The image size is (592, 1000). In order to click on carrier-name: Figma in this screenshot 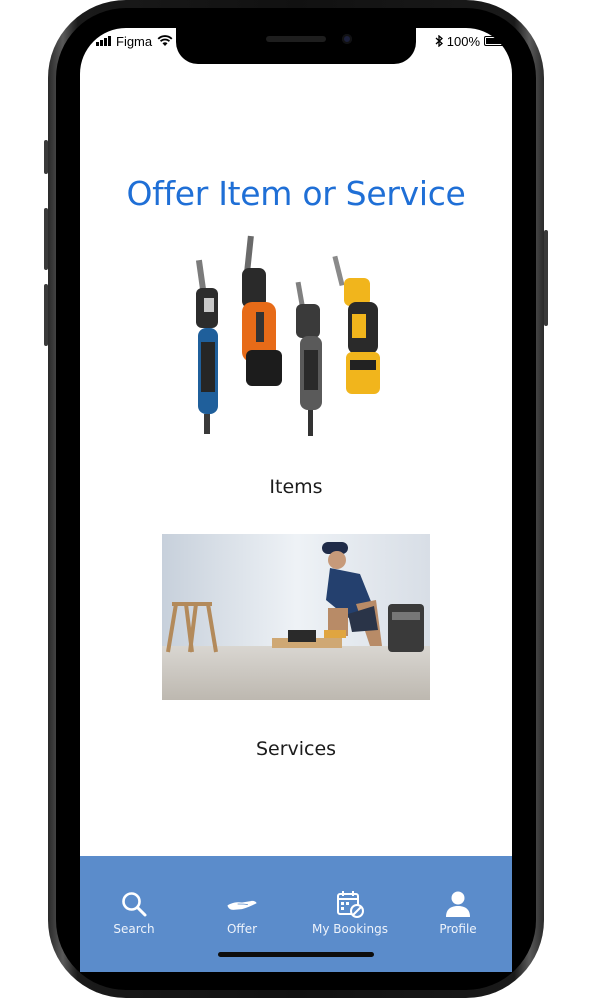, I will do `click(134, 41)`.